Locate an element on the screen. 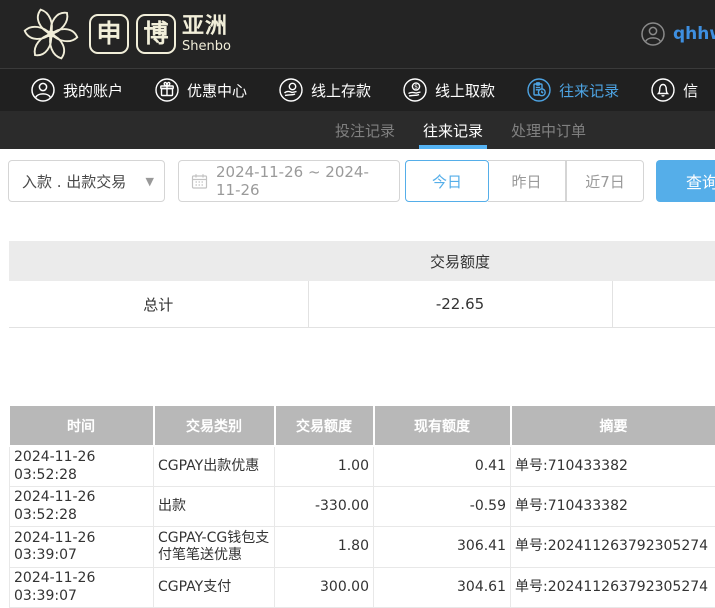  nav-label: 我的账户 is located at coordinates (93, 90).